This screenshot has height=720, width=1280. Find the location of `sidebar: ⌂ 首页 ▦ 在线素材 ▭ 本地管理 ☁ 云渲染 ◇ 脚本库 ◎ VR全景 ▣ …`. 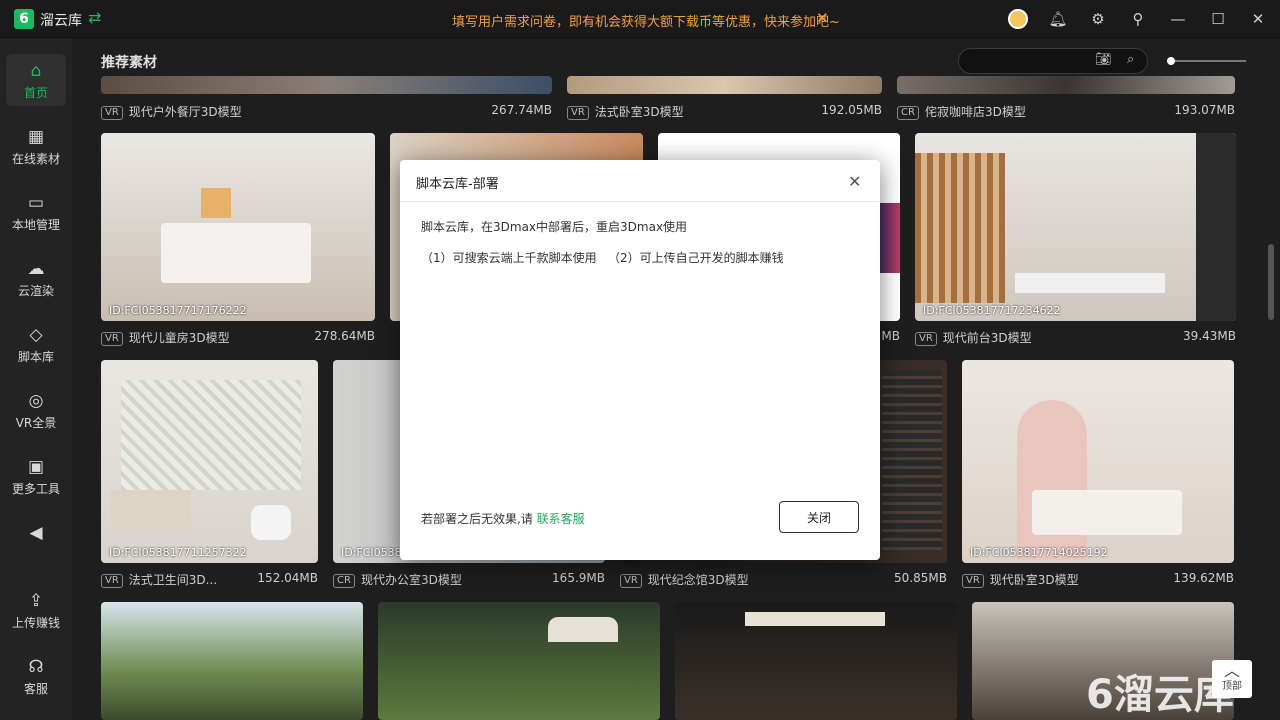

sidebar: ⌂ 首页 ▦ 在线素材 ▭ 本地管理 ☁ 云渲染 ◇ 脚本库 ◎ VR全景 ▣ … is located at coordinates (36, 379).